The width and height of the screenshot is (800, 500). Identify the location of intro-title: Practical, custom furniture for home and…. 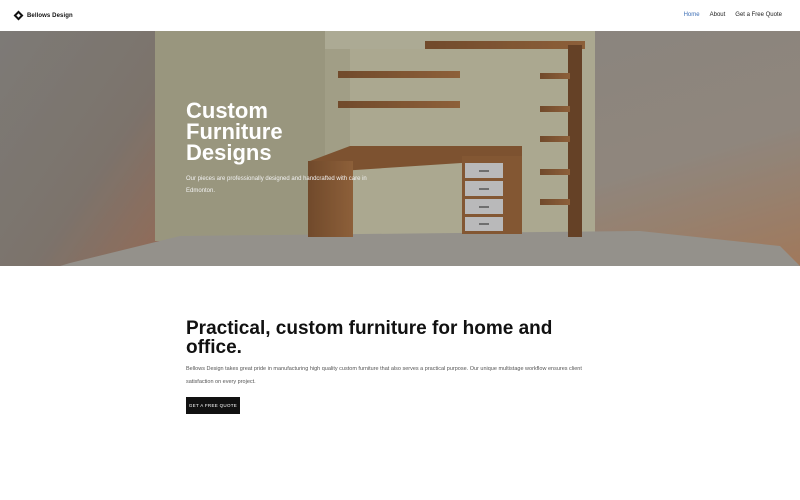
(369, 338).